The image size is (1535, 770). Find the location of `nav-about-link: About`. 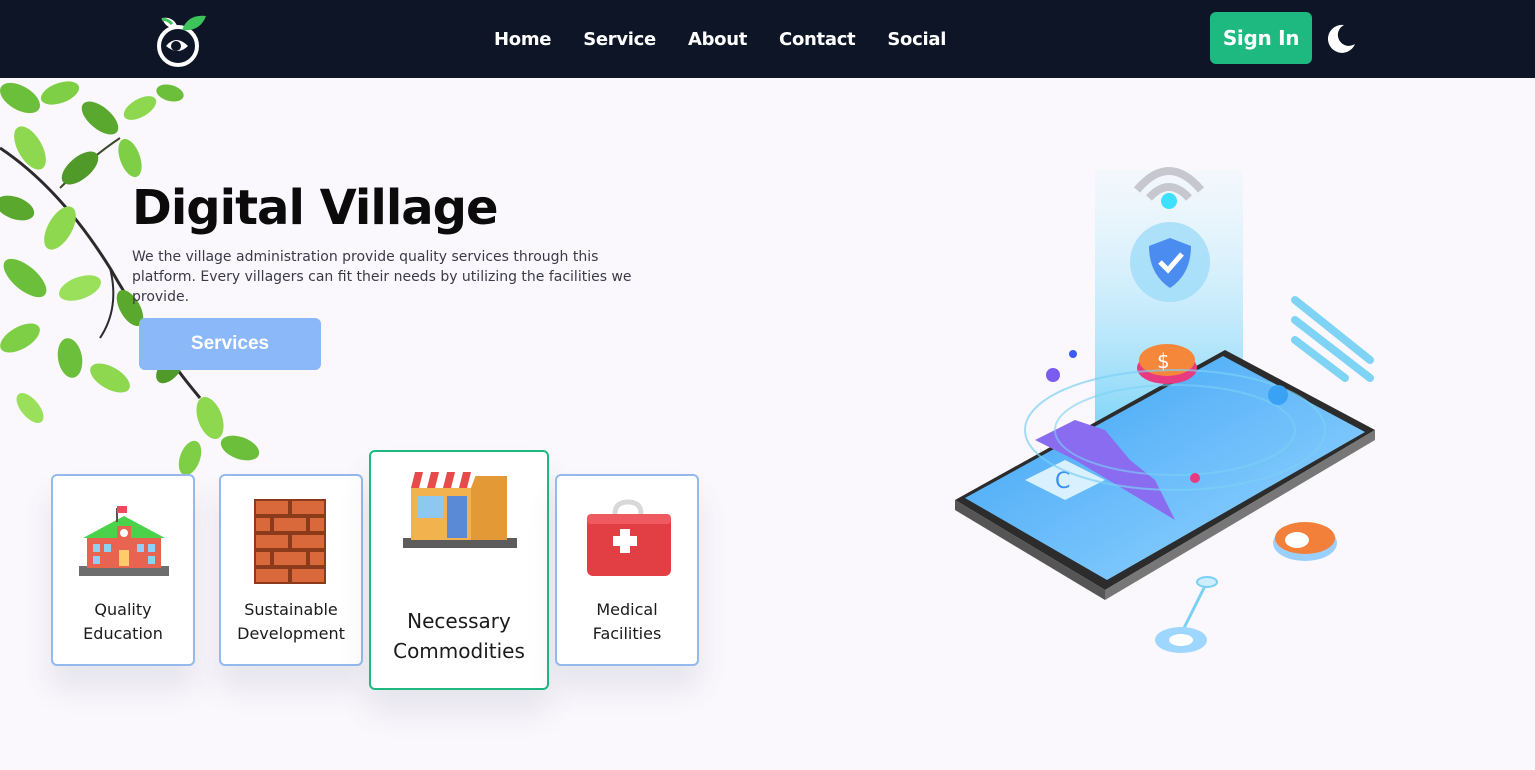

nav-about-link: About is located at coordinates (717, 39).